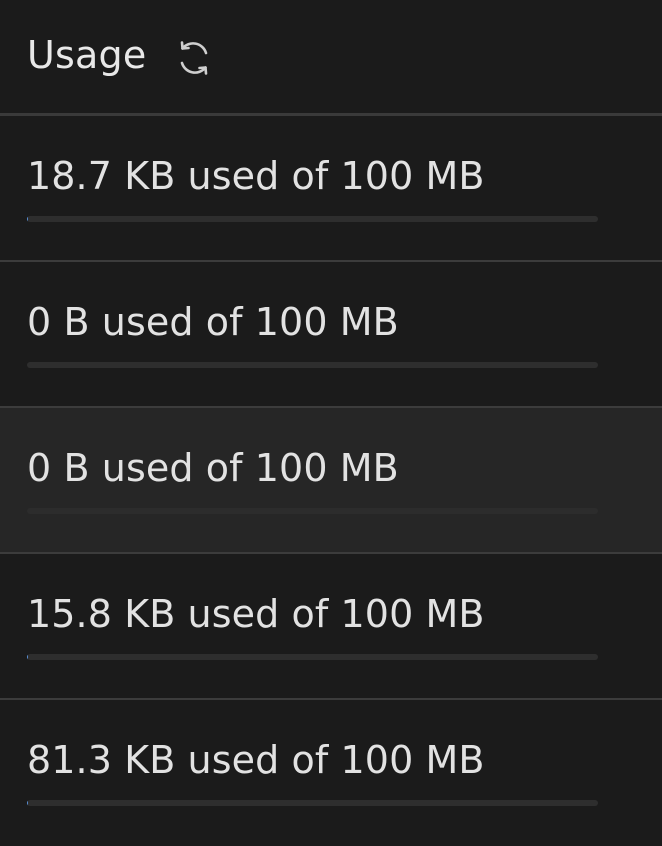 This screenshot has height=846, width=662. I want to click on refresh-icon, so click(194, 57).